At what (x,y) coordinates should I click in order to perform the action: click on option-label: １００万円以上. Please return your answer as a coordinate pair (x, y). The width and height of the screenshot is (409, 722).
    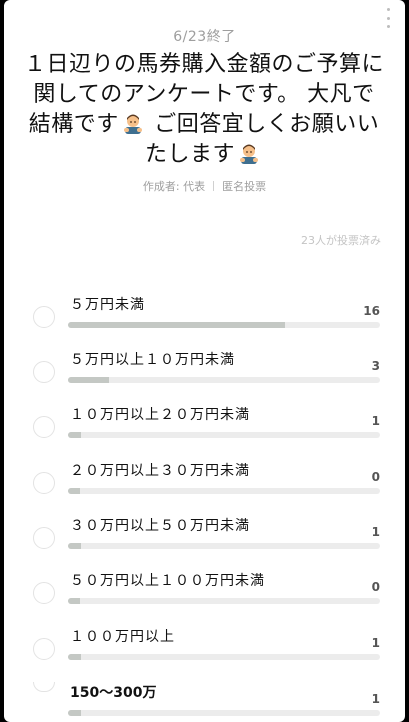
    Looking at the image, I should click on (122, 637).